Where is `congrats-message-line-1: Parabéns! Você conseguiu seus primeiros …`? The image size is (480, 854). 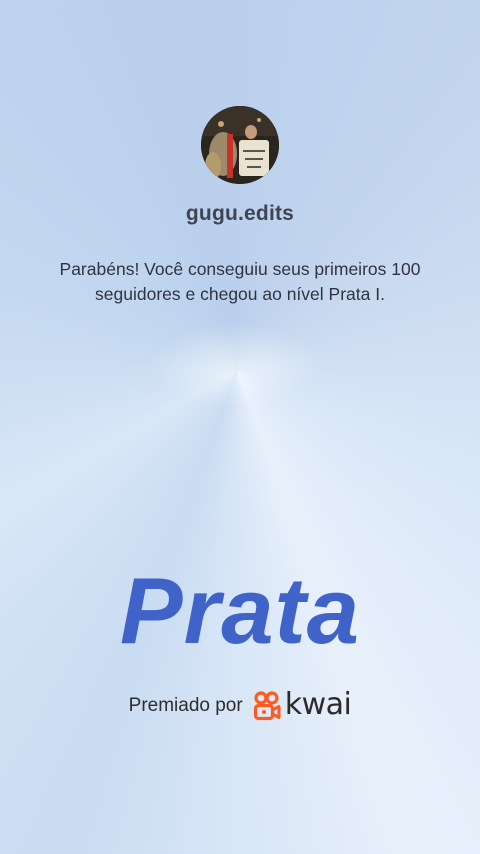 congrats-message-line-1: Parabéns! Você conseguiu seus primeiros … is located at coordinates (240, 269).